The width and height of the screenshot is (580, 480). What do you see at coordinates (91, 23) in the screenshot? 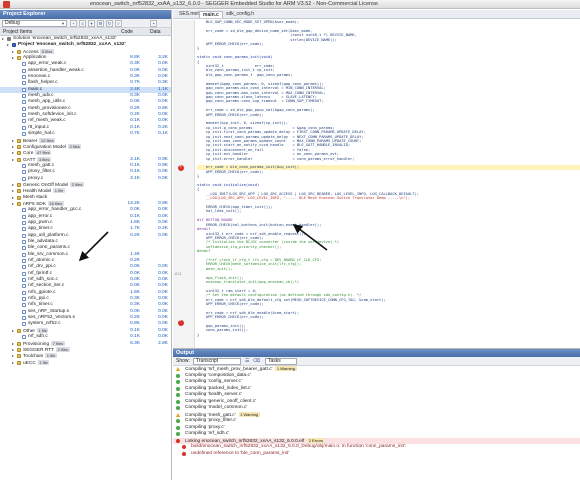
I see `filter-icon: ▾` at bounding box center [91, 23].